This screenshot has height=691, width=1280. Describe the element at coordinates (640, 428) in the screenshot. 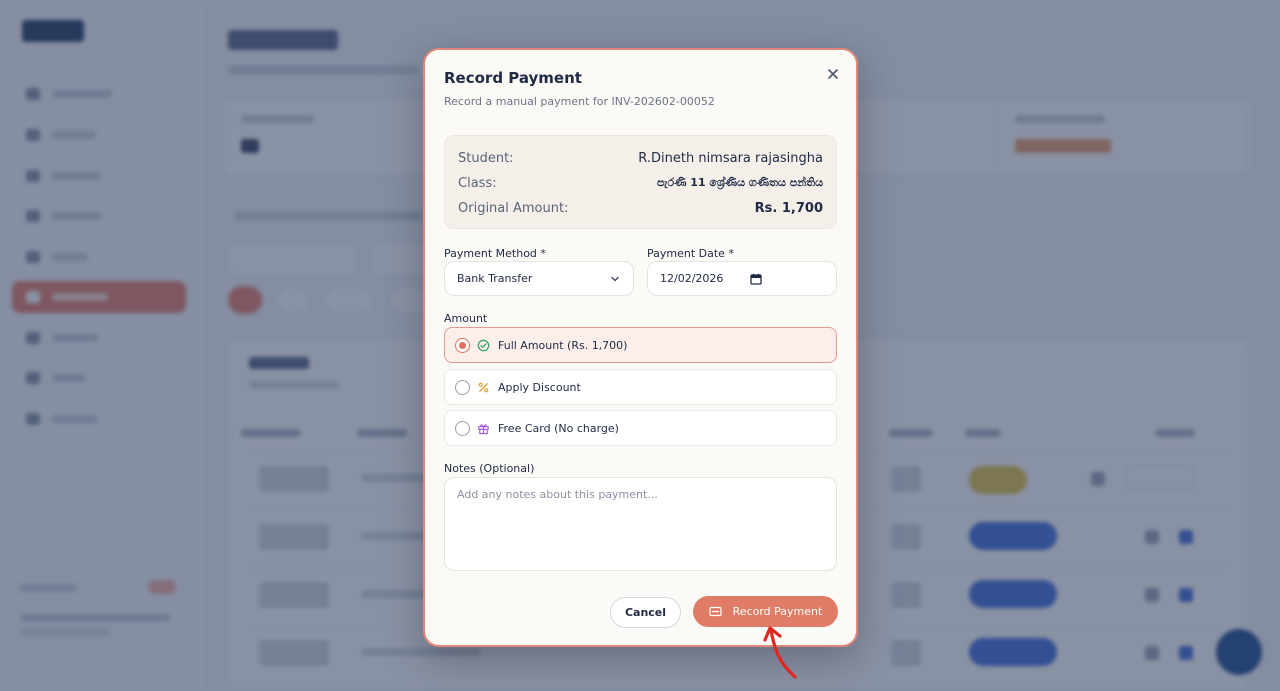

I see `amount-option-free-card: Free Card (No charge)` at that location.